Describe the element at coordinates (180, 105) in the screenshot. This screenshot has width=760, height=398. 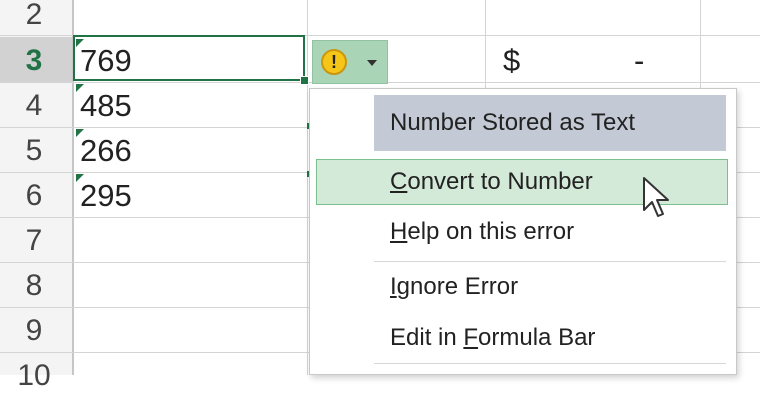
I see `cell-value: 485` at that location.